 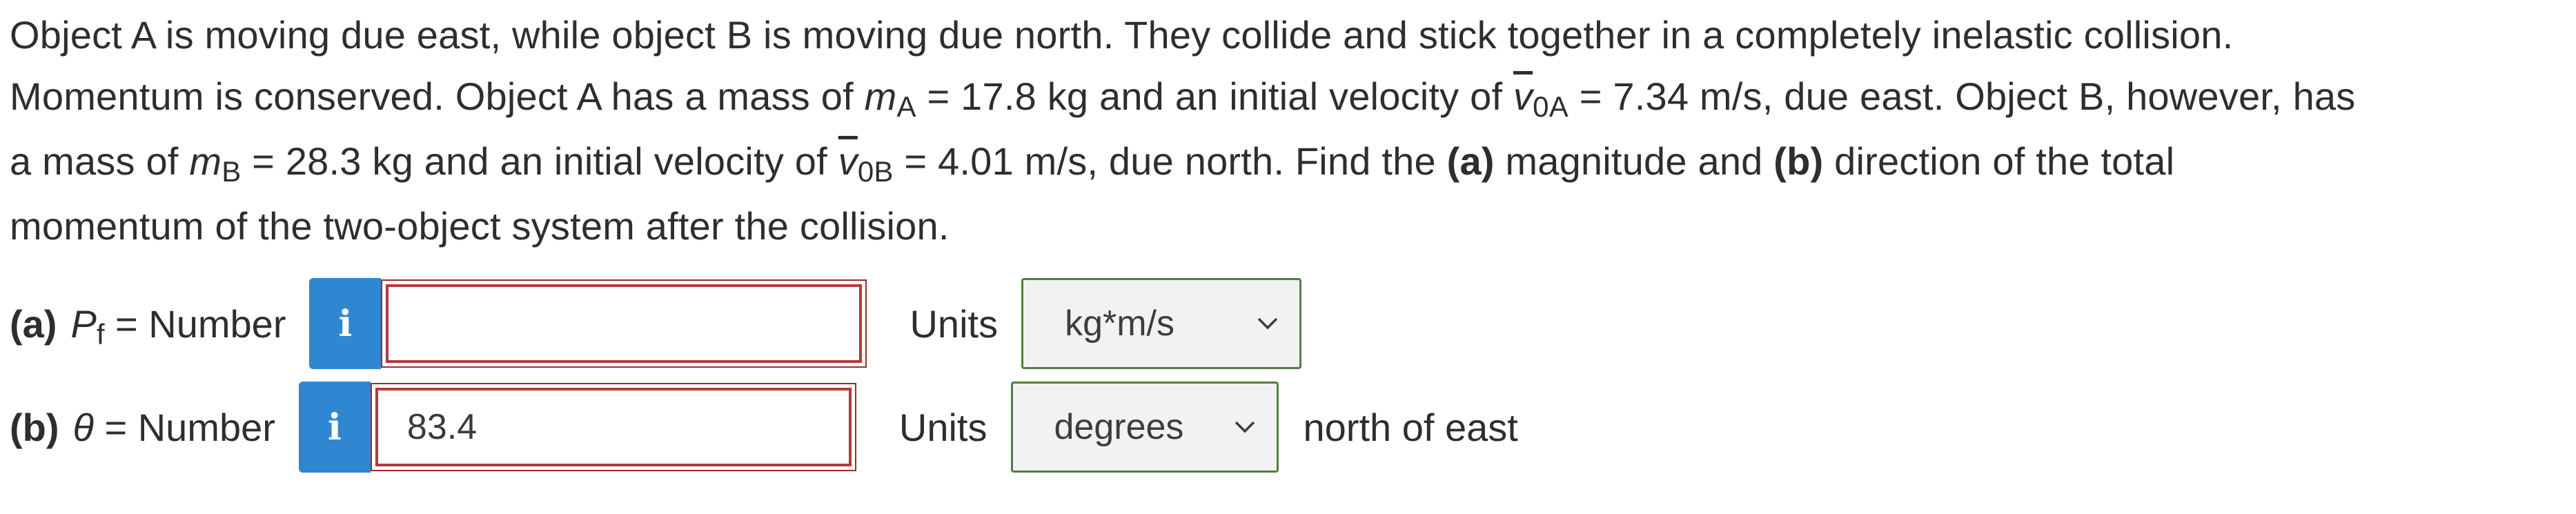 What do you see at coordinates (178, 326) in the screenshot?
I see `part-a-quantity: Pf = Number` at bounding box center [178, 326].